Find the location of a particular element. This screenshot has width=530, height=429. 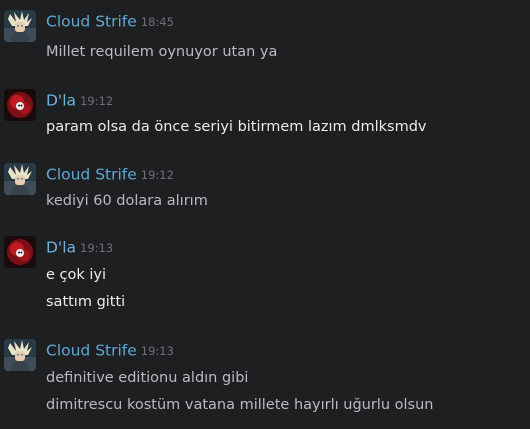

timestamp: 18:45 is located at coordinates (157, 21).